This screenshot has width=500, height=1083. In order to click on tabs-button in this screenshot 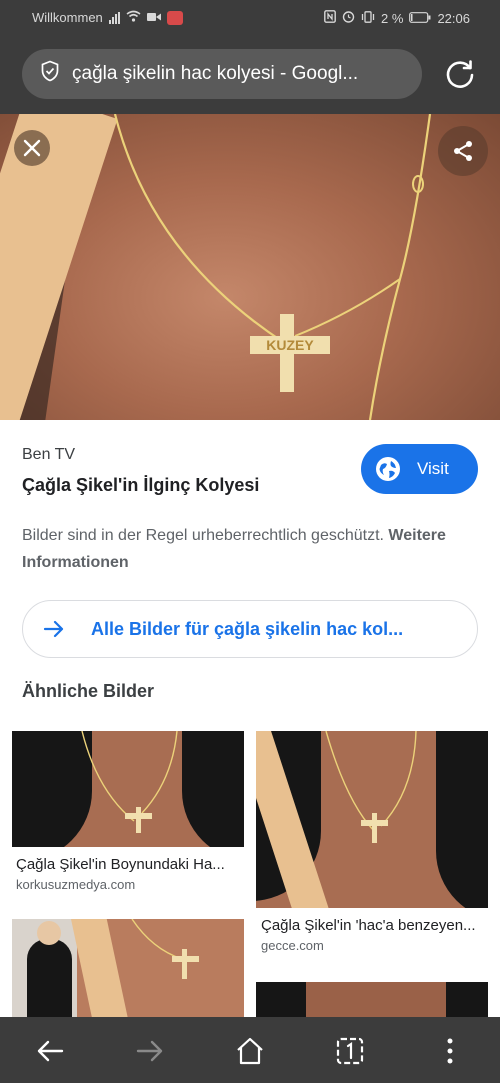, I will do `click(350, 1051)`.